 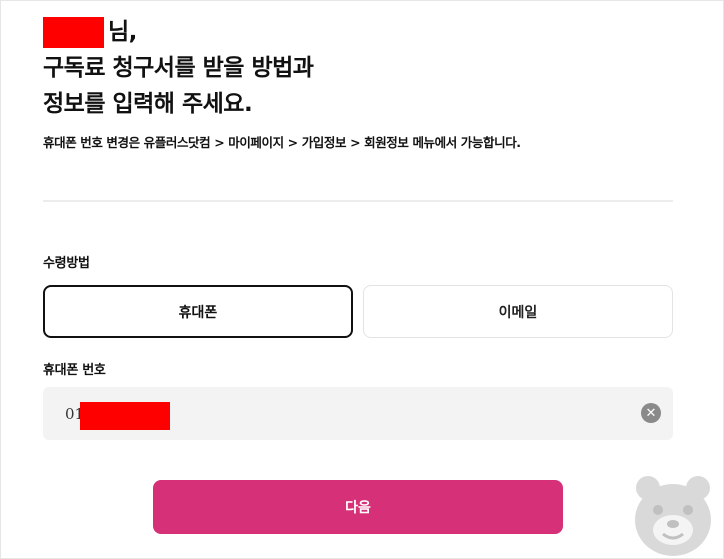 What do you see at coordinates (651, 413) in the screenshot?
I see `clear-circle-icon: ✕` at bounding box center [651, 413].